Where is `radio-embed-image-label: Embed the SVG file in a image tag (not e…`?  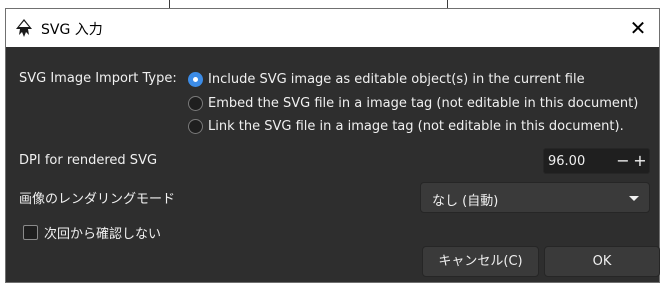
radio-embed-image-label: Embed the SVG file in a image tag (not e… is located at coordinates (423, 103).